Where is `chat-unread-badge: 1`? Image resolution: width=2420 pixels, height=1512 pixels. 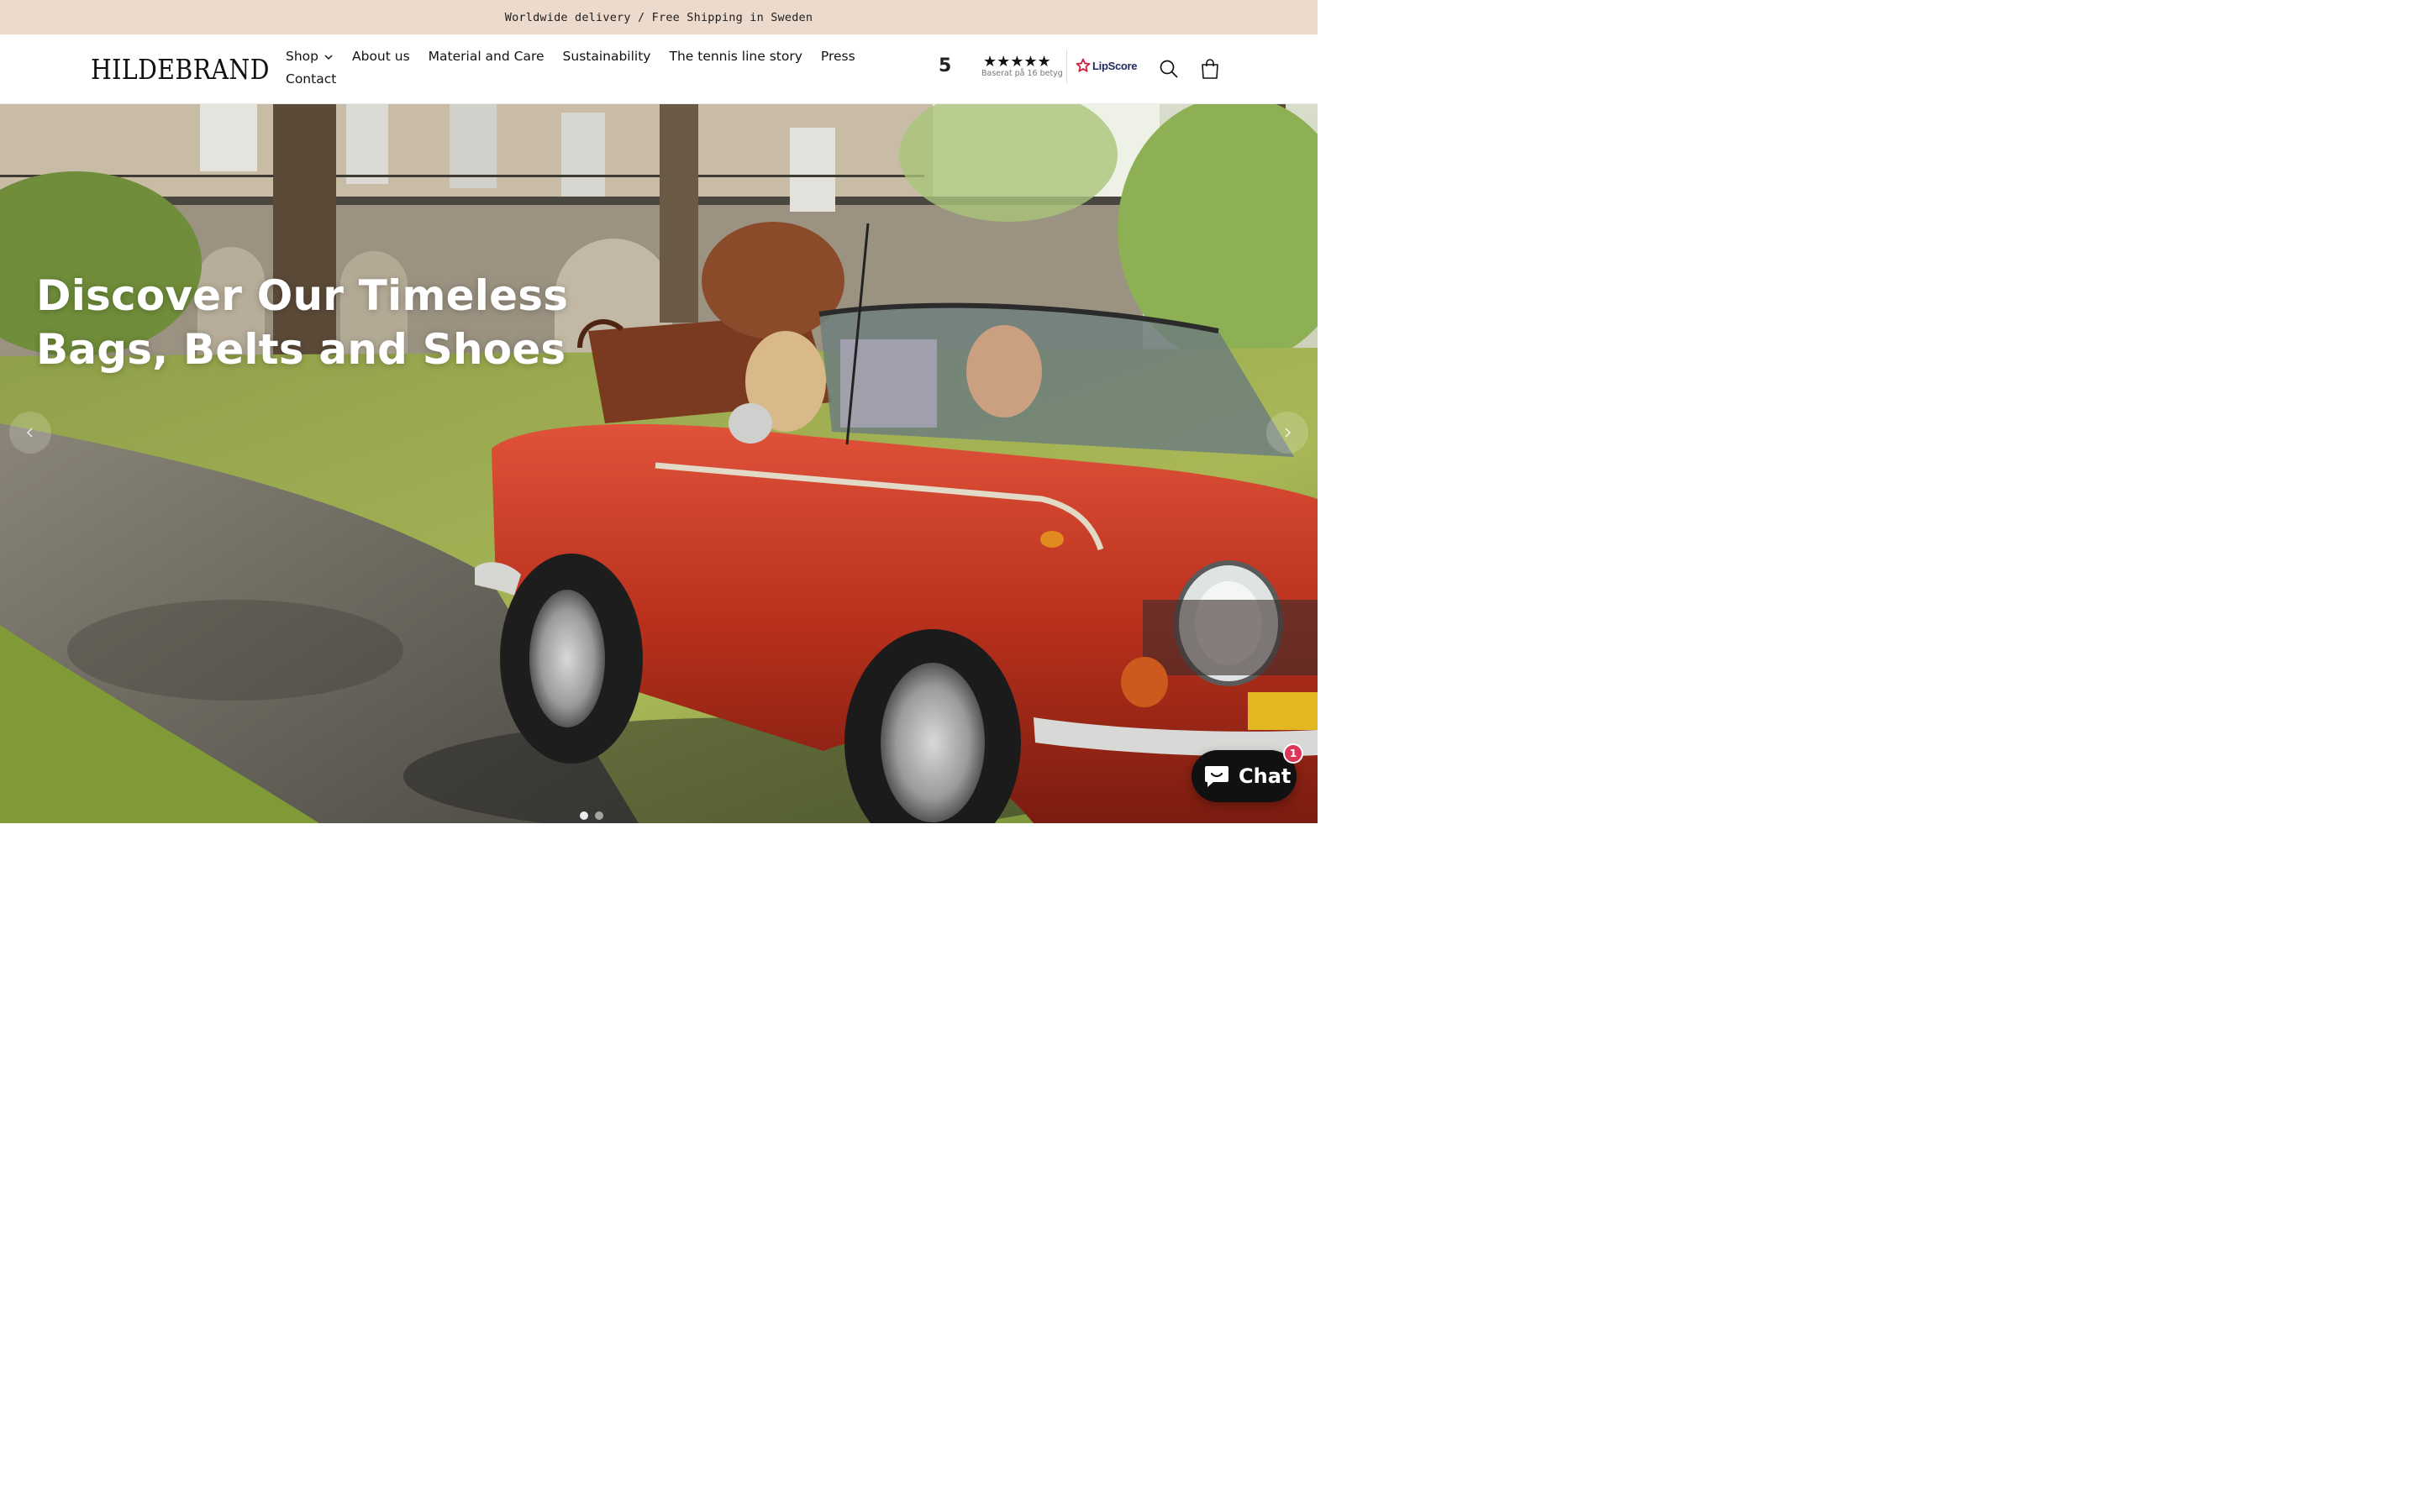
chat-unread-badge: 1 is located at coordinates (1293, 753).